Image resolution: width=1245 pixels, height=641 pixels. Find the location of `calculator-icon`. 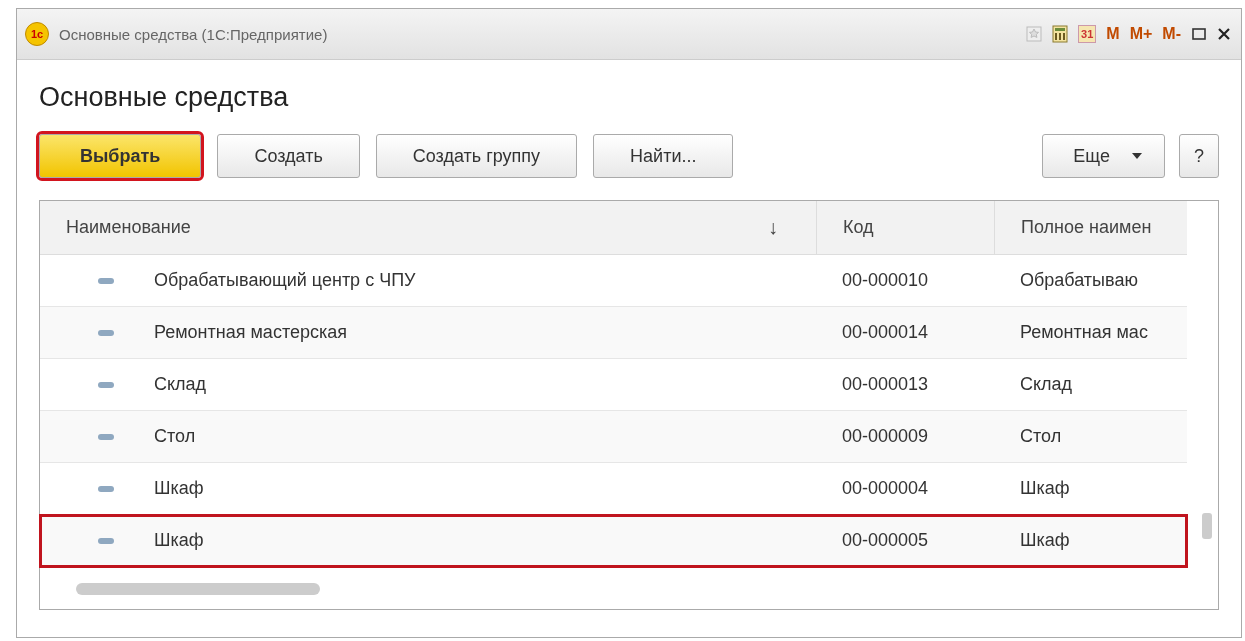

calculator-icon is located at coordinates (1060, 34).